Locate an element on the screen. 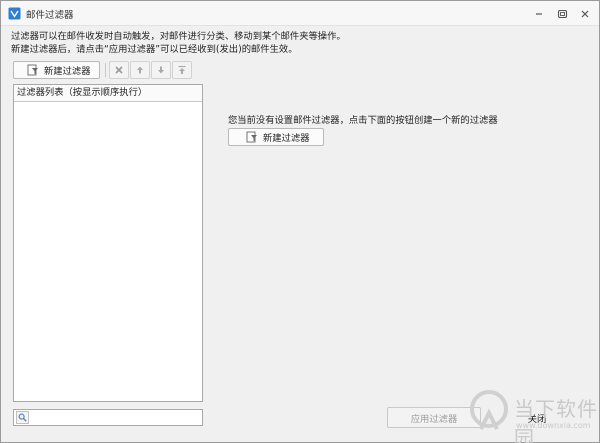 The height and width of the screenshot is (443, 600). title-bar: 邮件过滤器 is located at coordinates (300, 13).